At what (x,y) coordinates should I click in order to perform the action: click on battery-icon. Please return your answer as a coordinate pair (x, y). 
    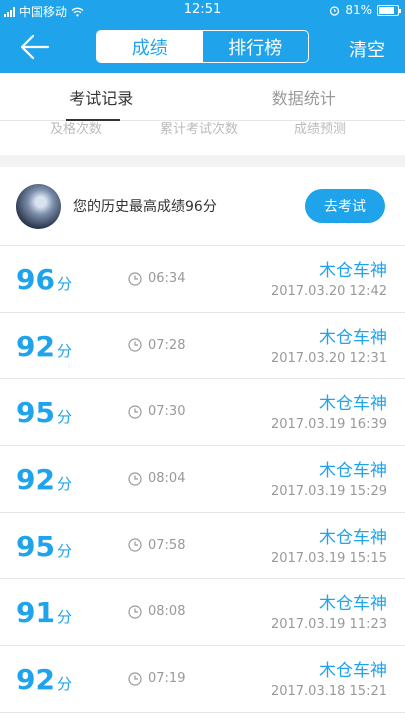
    Looking at the image, I should click on (389, 10).